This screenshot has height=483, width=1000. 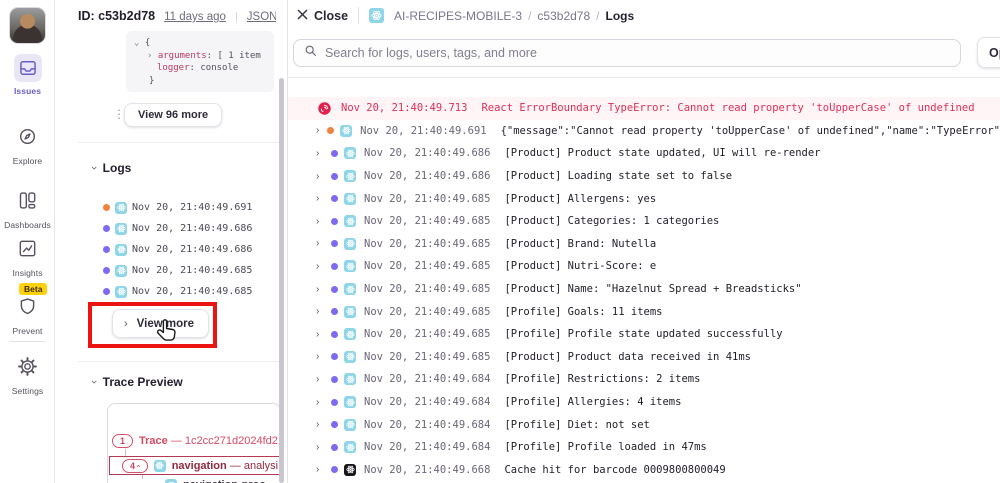 I want to click on sidebar-item-label: Dashboards, so click(x=27, y=225).